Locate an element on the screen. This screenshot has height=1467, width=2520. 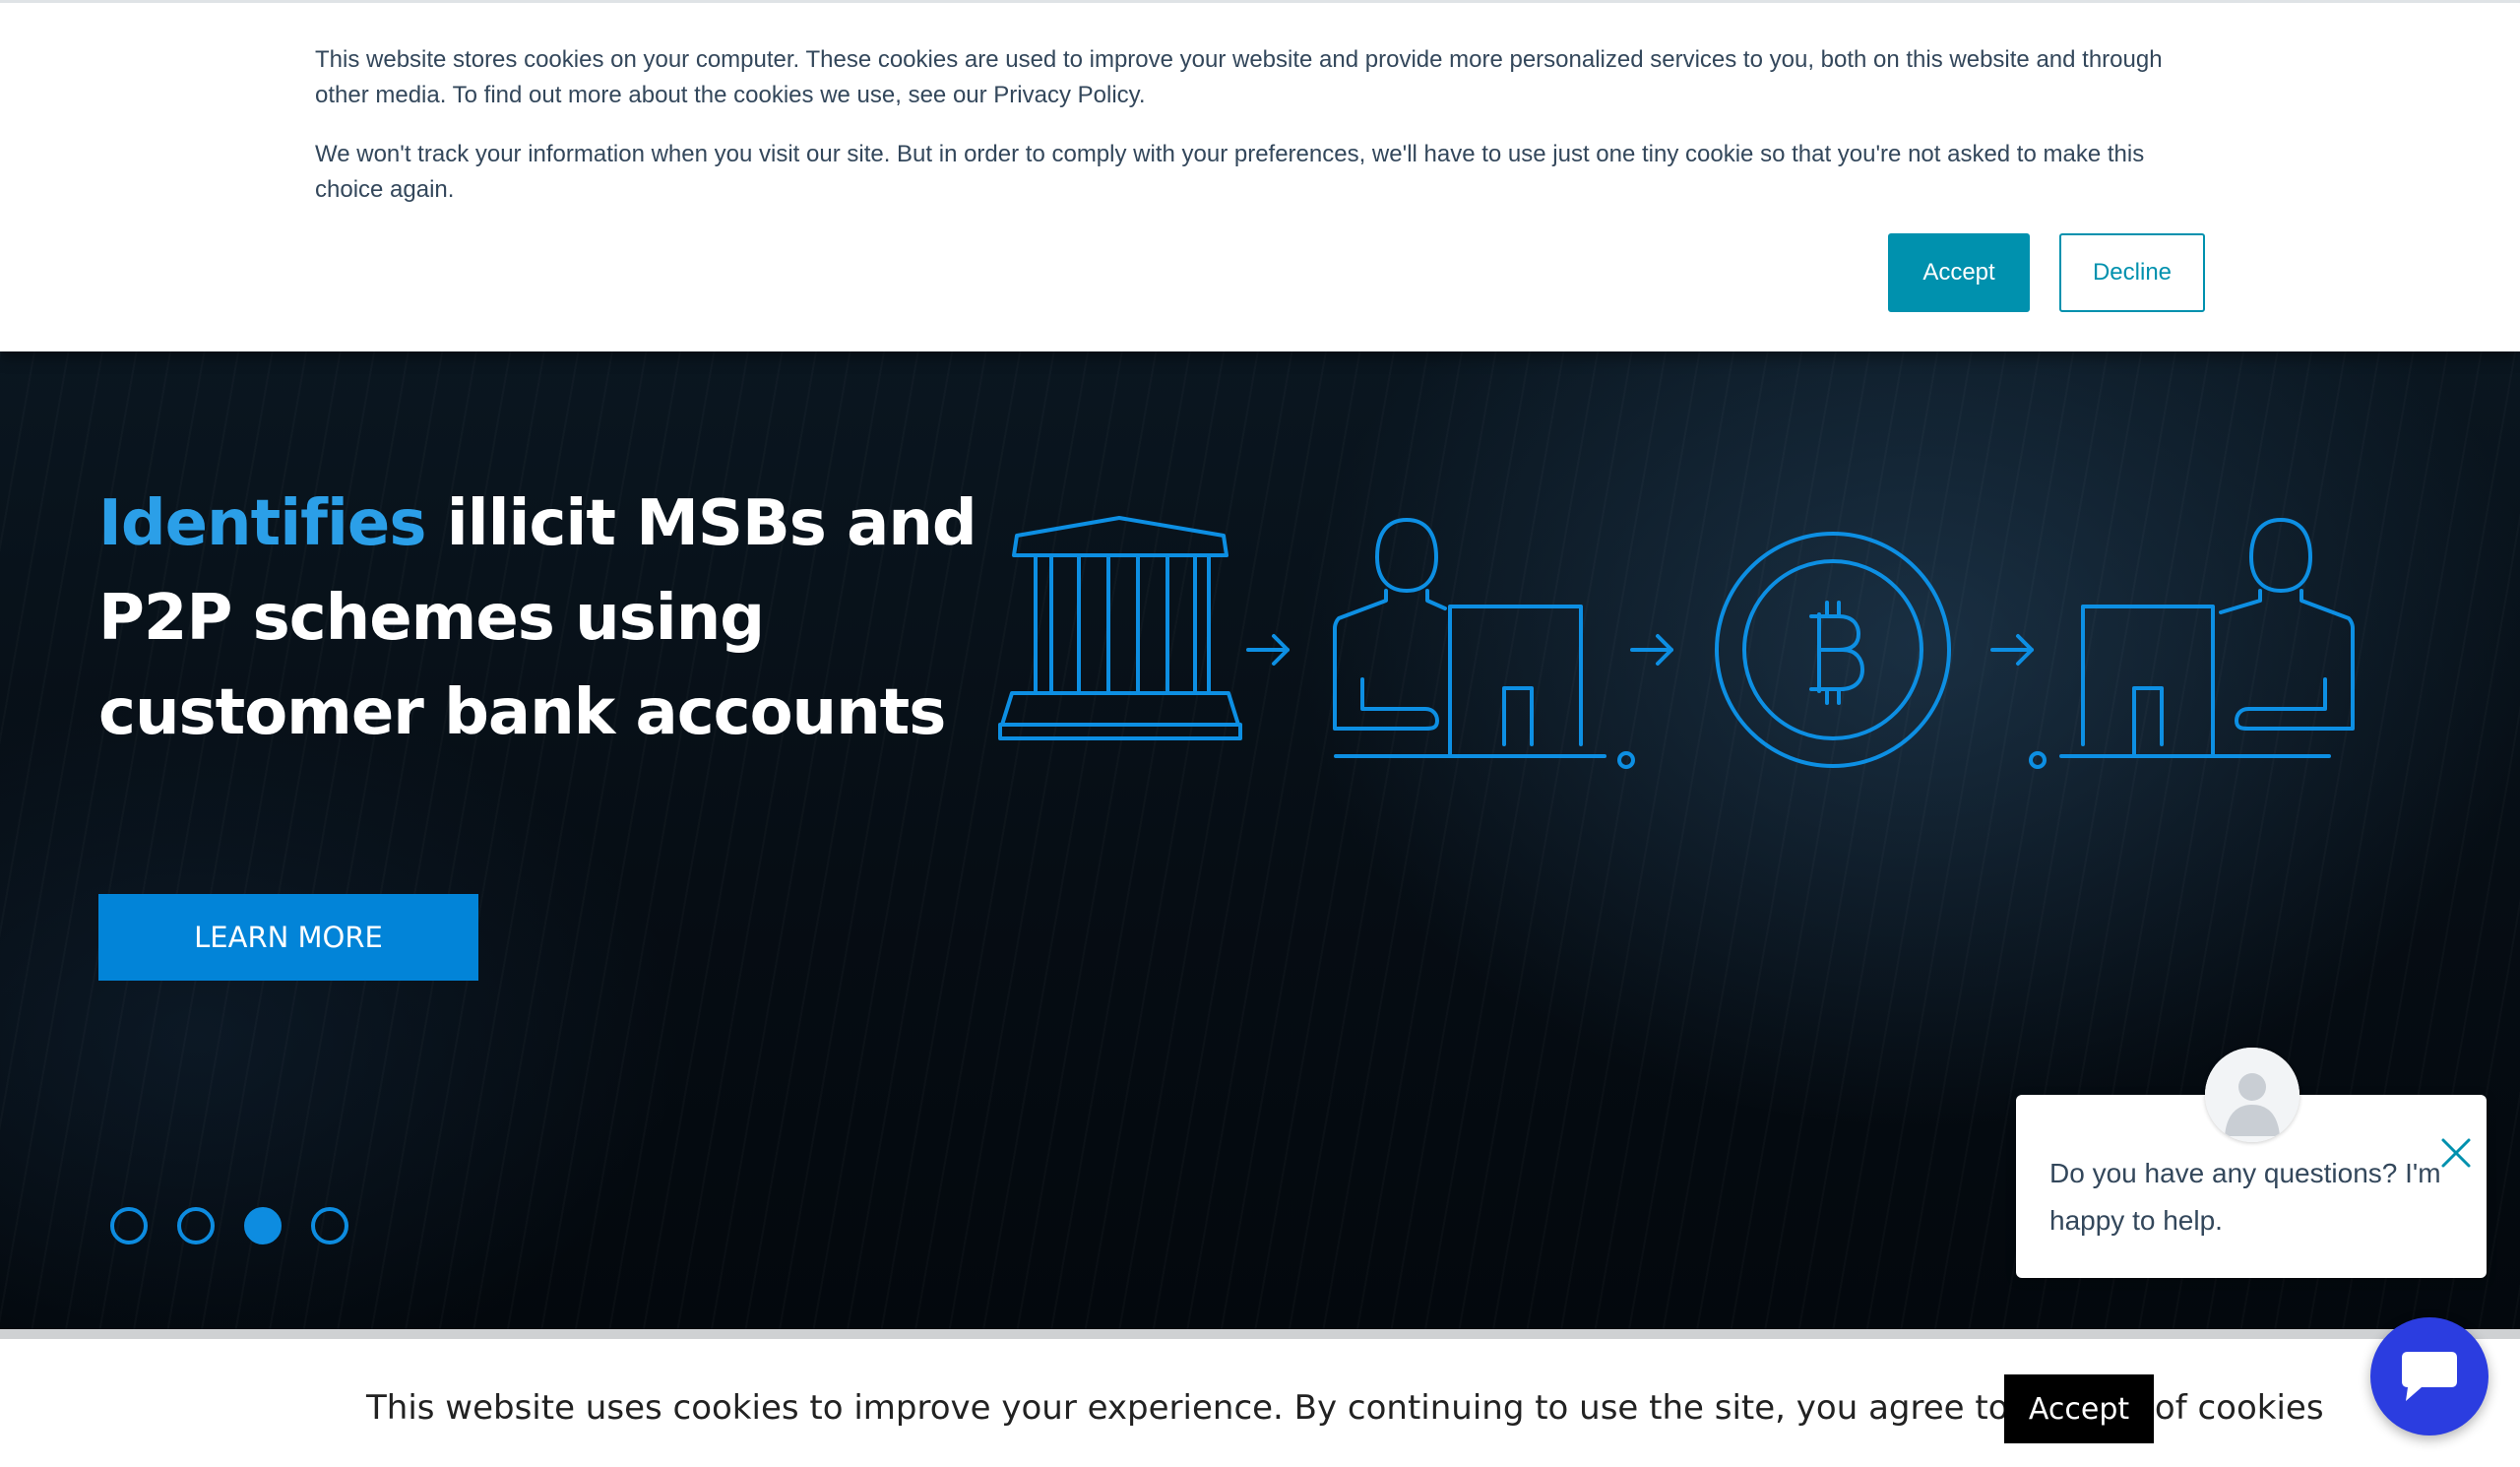
hero-title-highlight: Identifies is located at coordinates (262, 523).